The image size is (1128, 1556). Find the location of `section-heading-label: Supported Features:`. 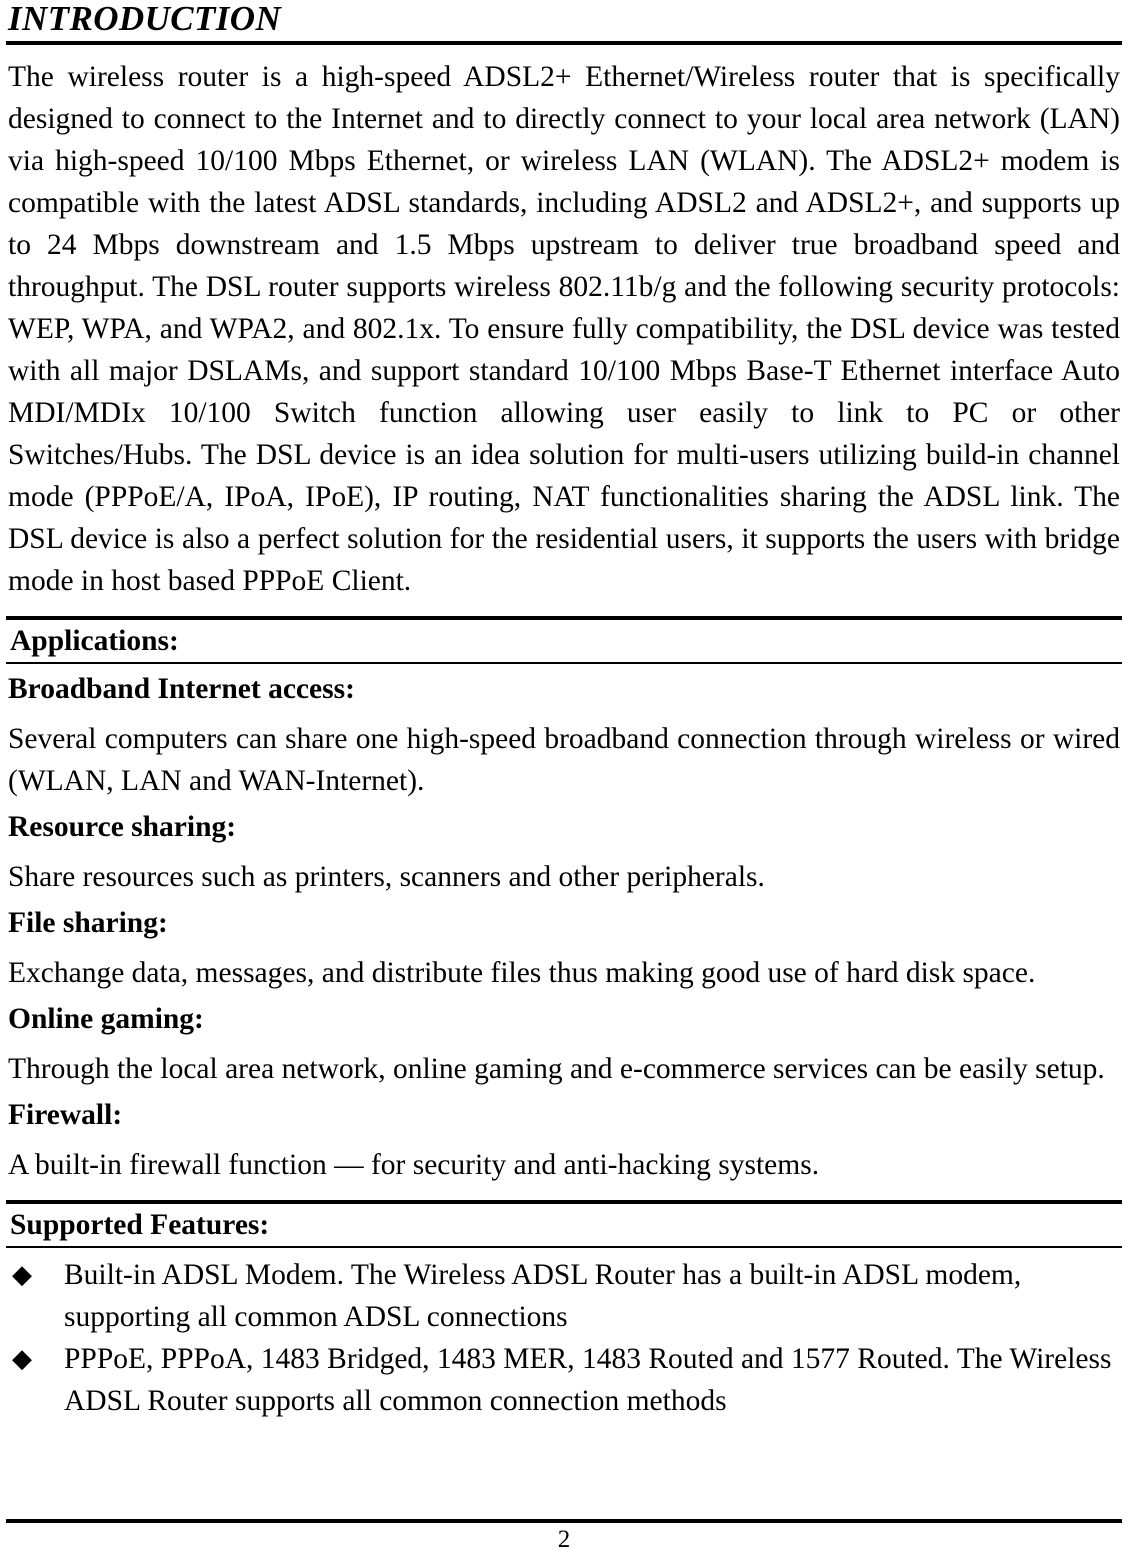

section-heading-label: Supported Features: is located at coordinates (140, 1225).